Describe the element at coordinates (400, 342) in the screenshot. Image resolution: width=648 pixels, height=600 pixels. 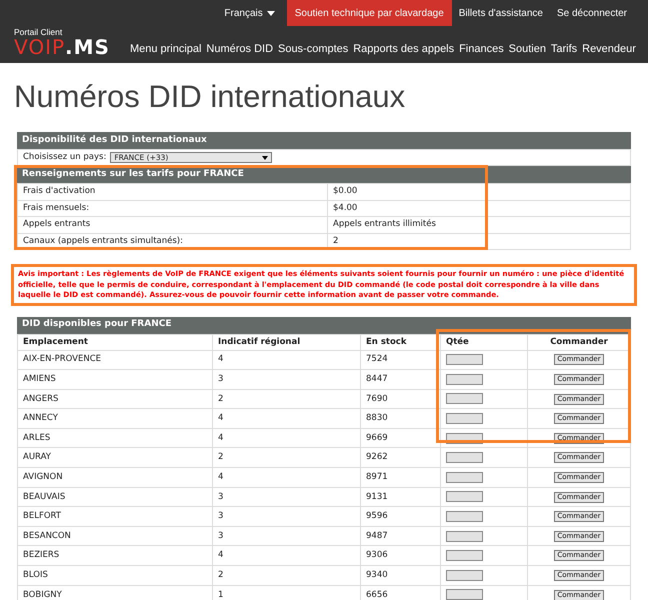
I see `column-header: En stock` at that location.